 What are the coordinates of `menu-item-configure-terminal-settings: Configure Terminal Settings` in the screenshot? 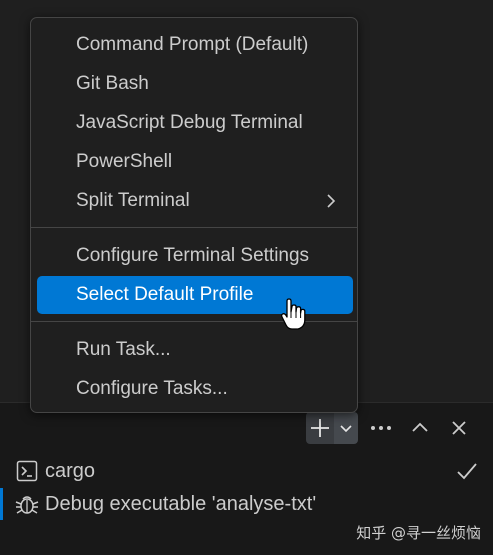 It's located at (195, 256).